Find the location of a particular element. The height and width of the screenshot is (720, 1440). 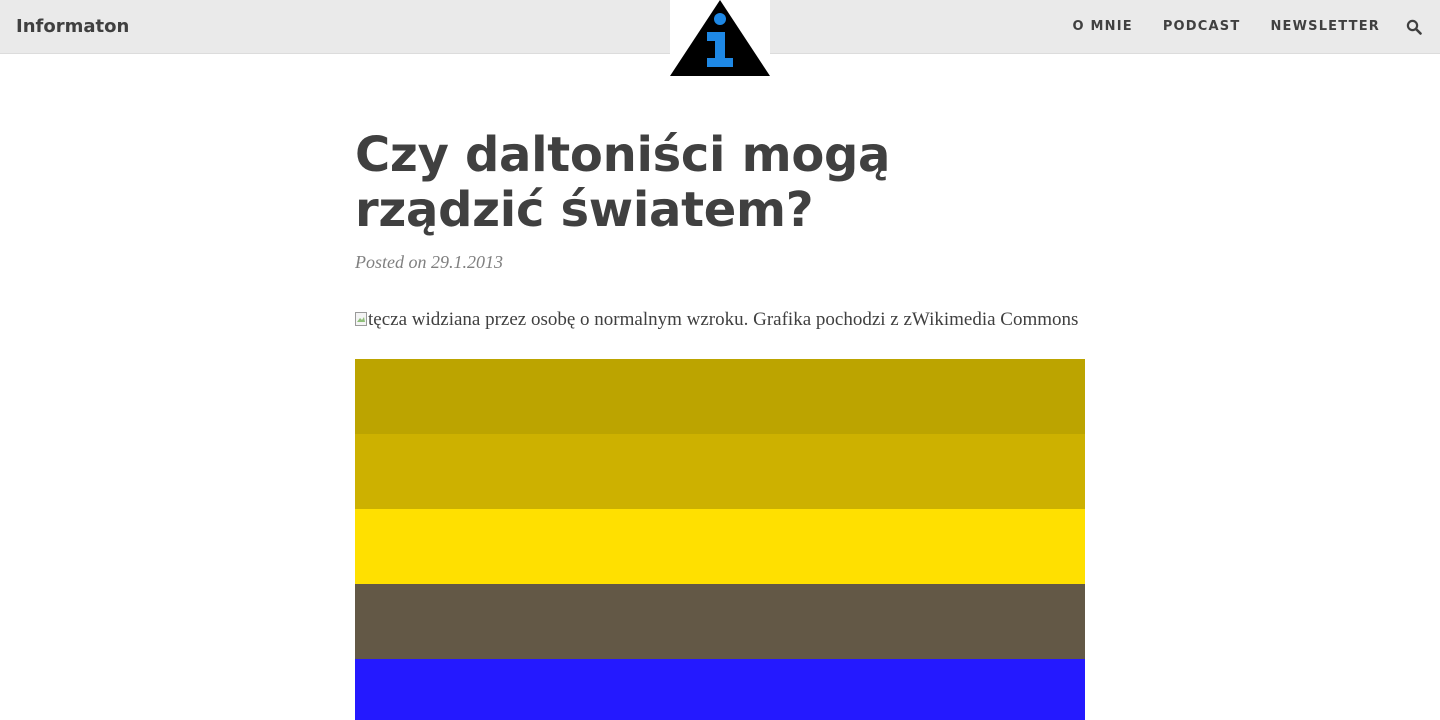

post-date: Posted on 29.1.2013 is located at coordinates (429, 262).